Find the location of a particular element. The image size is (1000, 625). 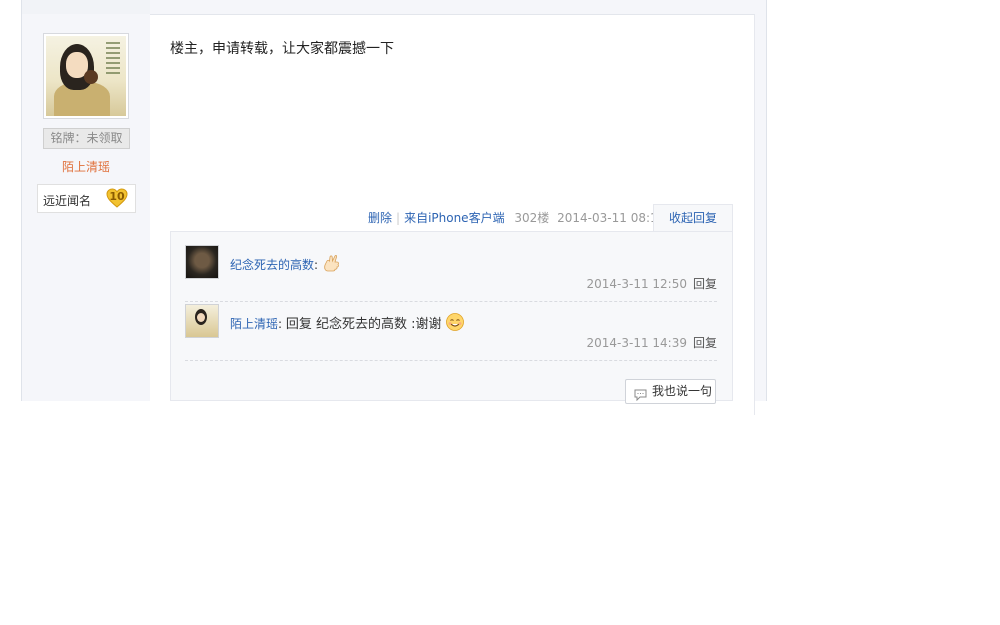

post-datetime: 2014-03-11 08:18 is located at coordinates (611, 218).